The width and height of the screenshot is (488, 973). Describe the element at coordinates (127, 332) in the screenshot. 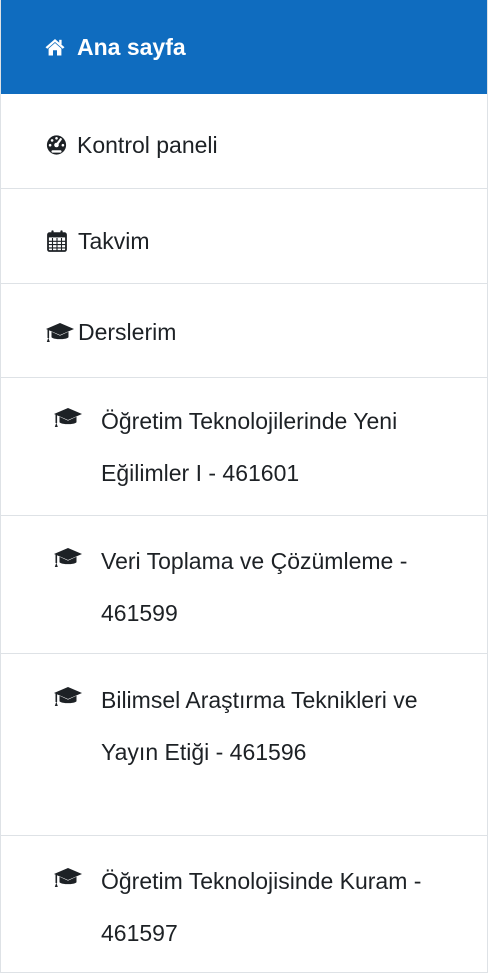

I see `nav-item-label: Derslerim` at that location.